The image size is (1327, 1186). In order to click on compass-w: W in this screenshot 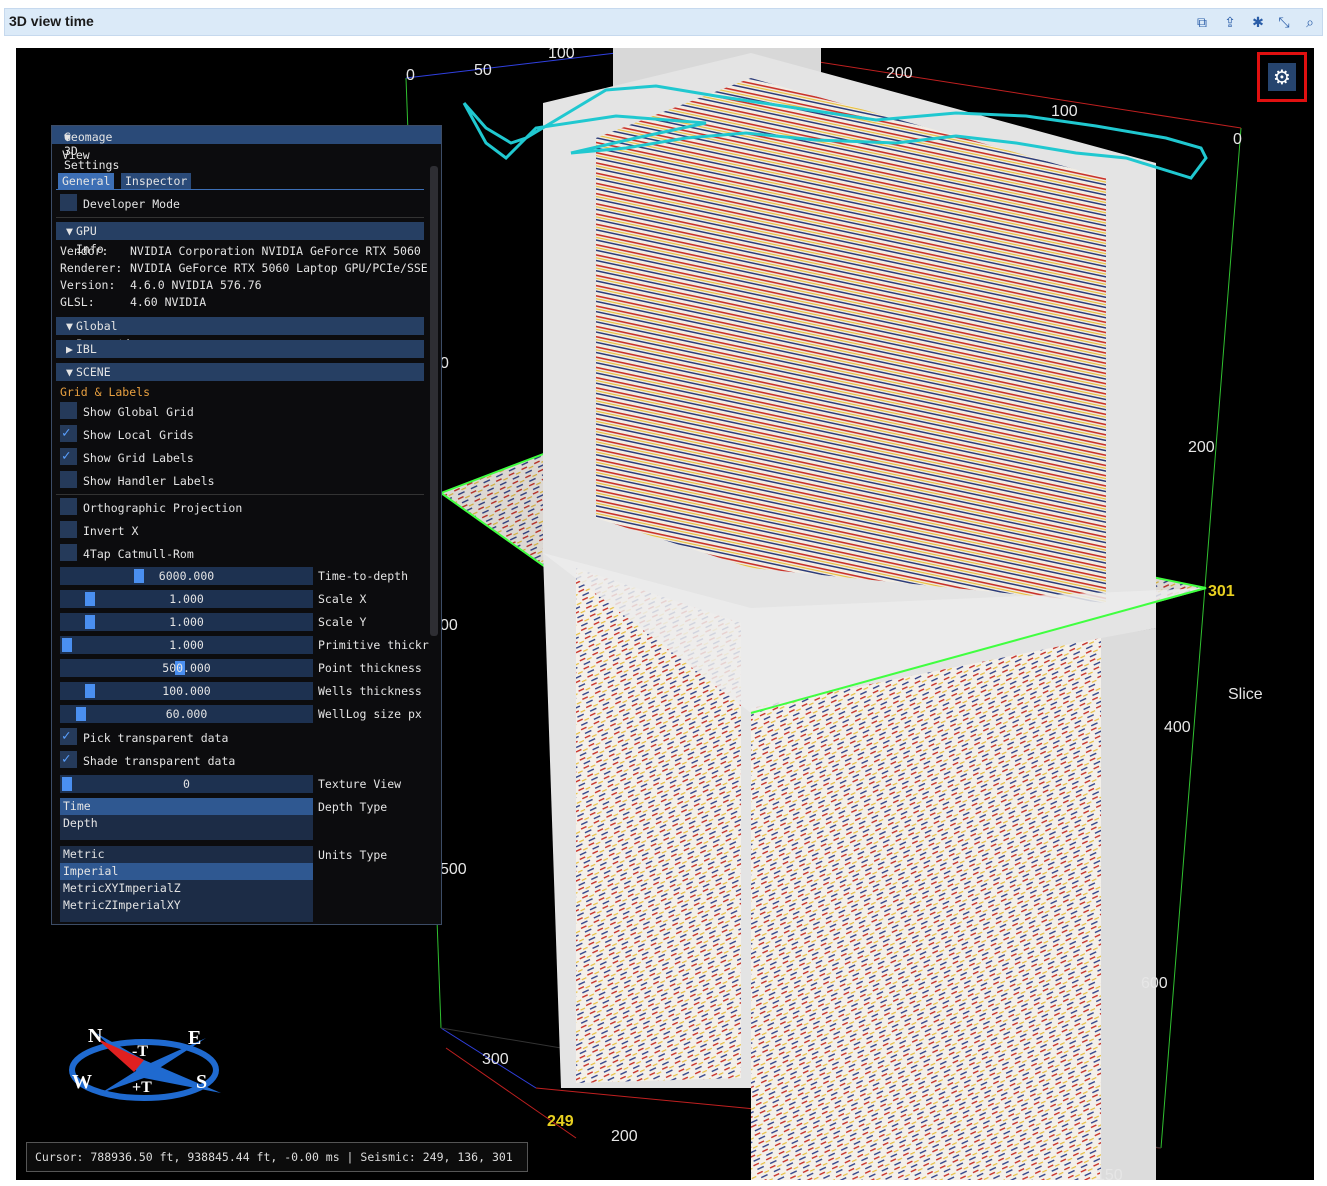, I will do `click(82, 1082)`.